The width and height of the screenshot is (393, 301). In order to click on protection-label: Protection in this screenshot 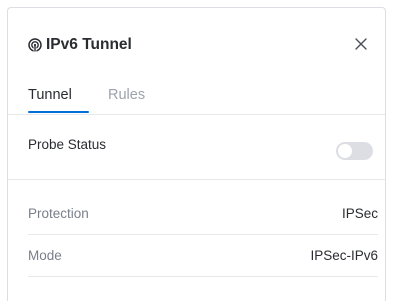, I will do `click(58, 213)`.